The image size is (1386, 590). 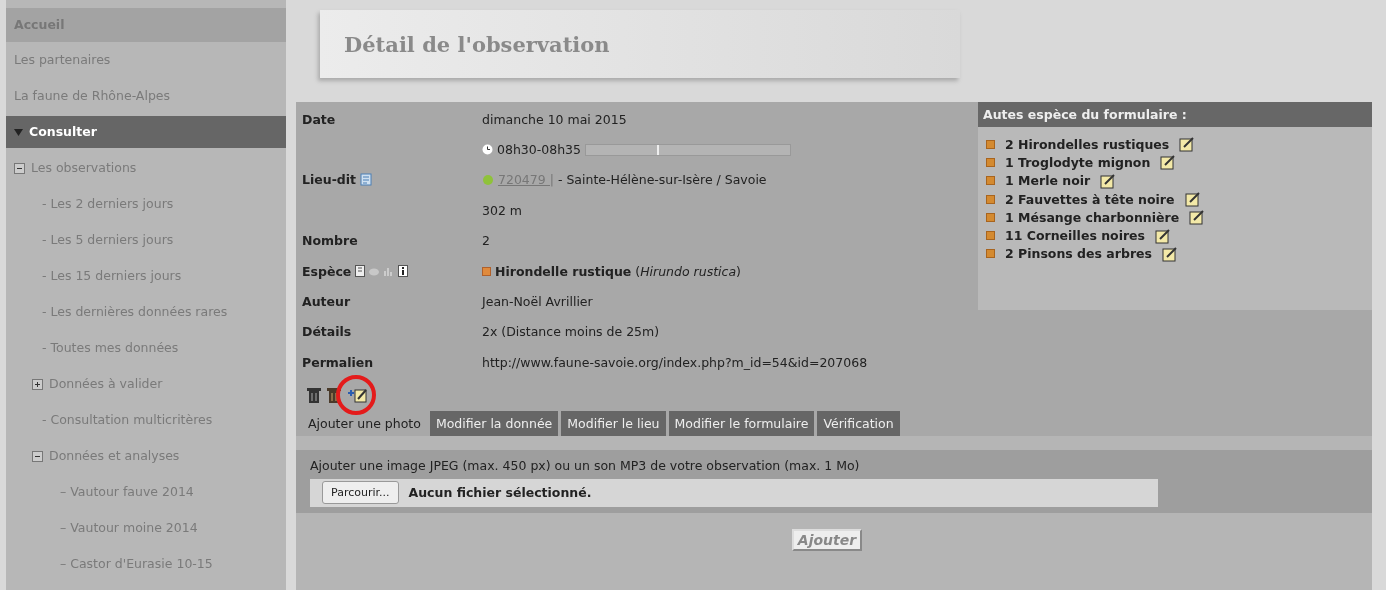 I want to click on sidebar-item: Les partenaires, so click(x=62, y=59).